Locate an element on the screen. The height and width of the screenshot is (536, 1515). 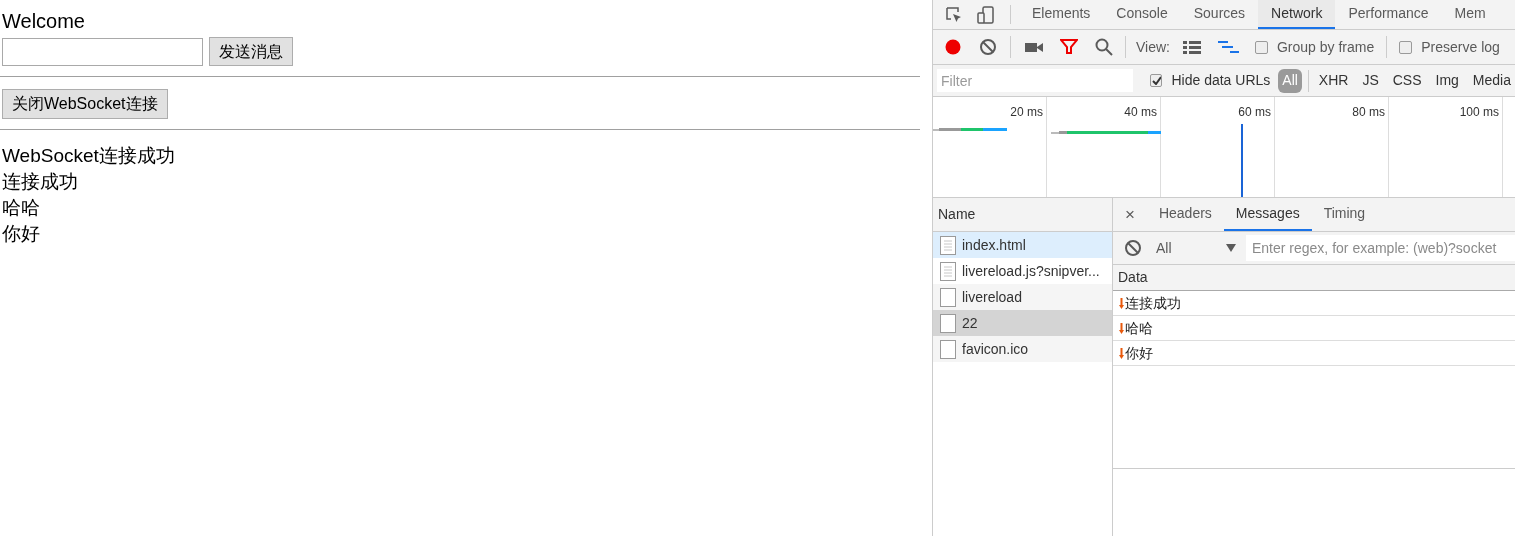
view-label: View: is located at coordinates (1153, 47).